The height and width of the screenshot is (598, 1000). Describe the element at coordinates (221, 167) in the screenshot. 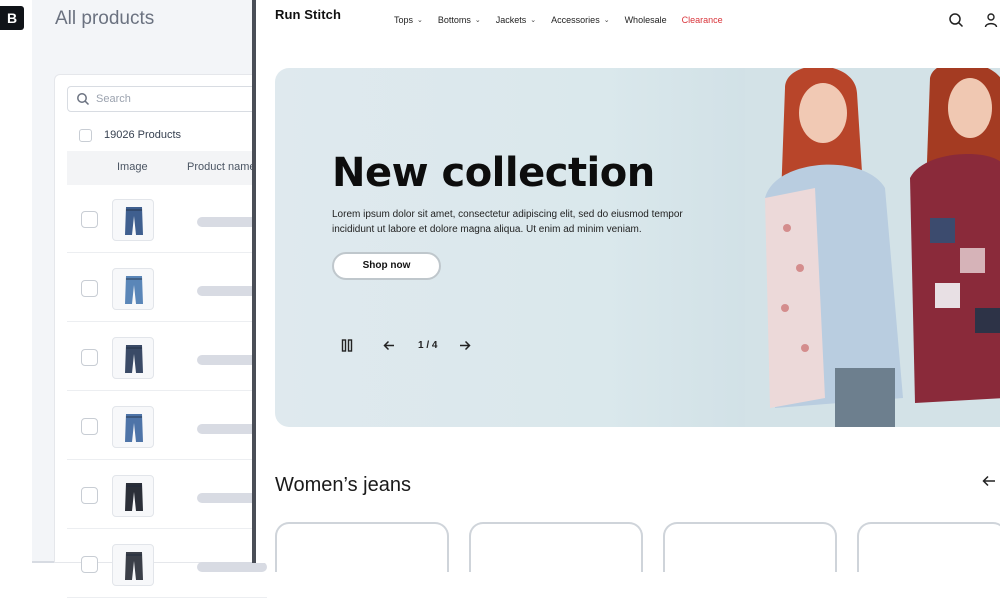

I see `column-header-product-name: Product name` at that location.